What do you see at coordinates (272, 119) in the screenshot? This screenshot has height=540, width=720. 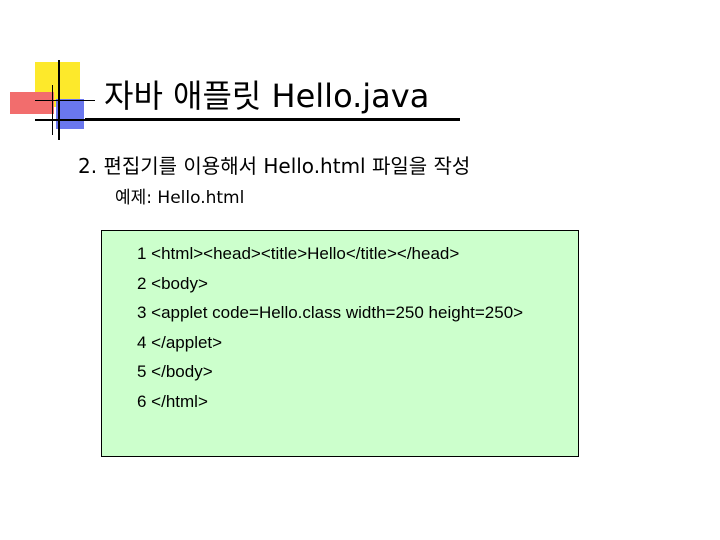 I see `title-underline` at bounding box center [272, 119].